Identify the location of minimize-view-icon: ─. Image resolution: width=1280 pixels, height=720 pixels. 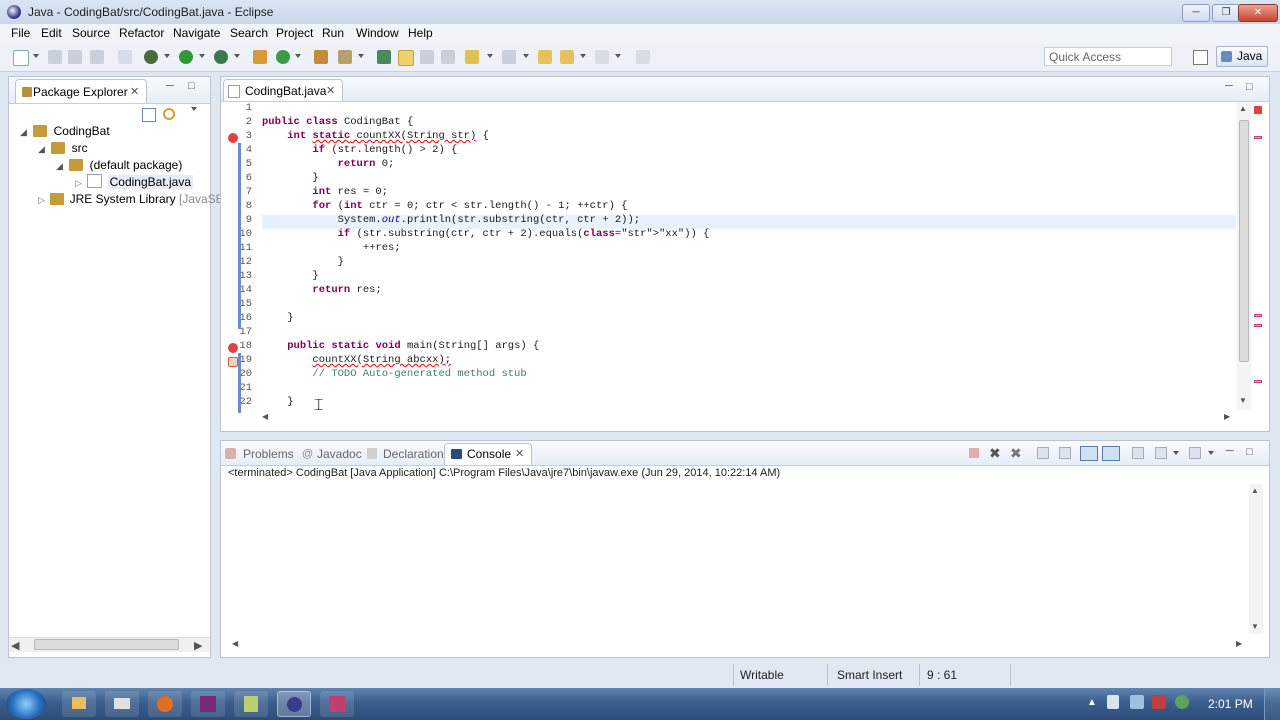
(170, 86).